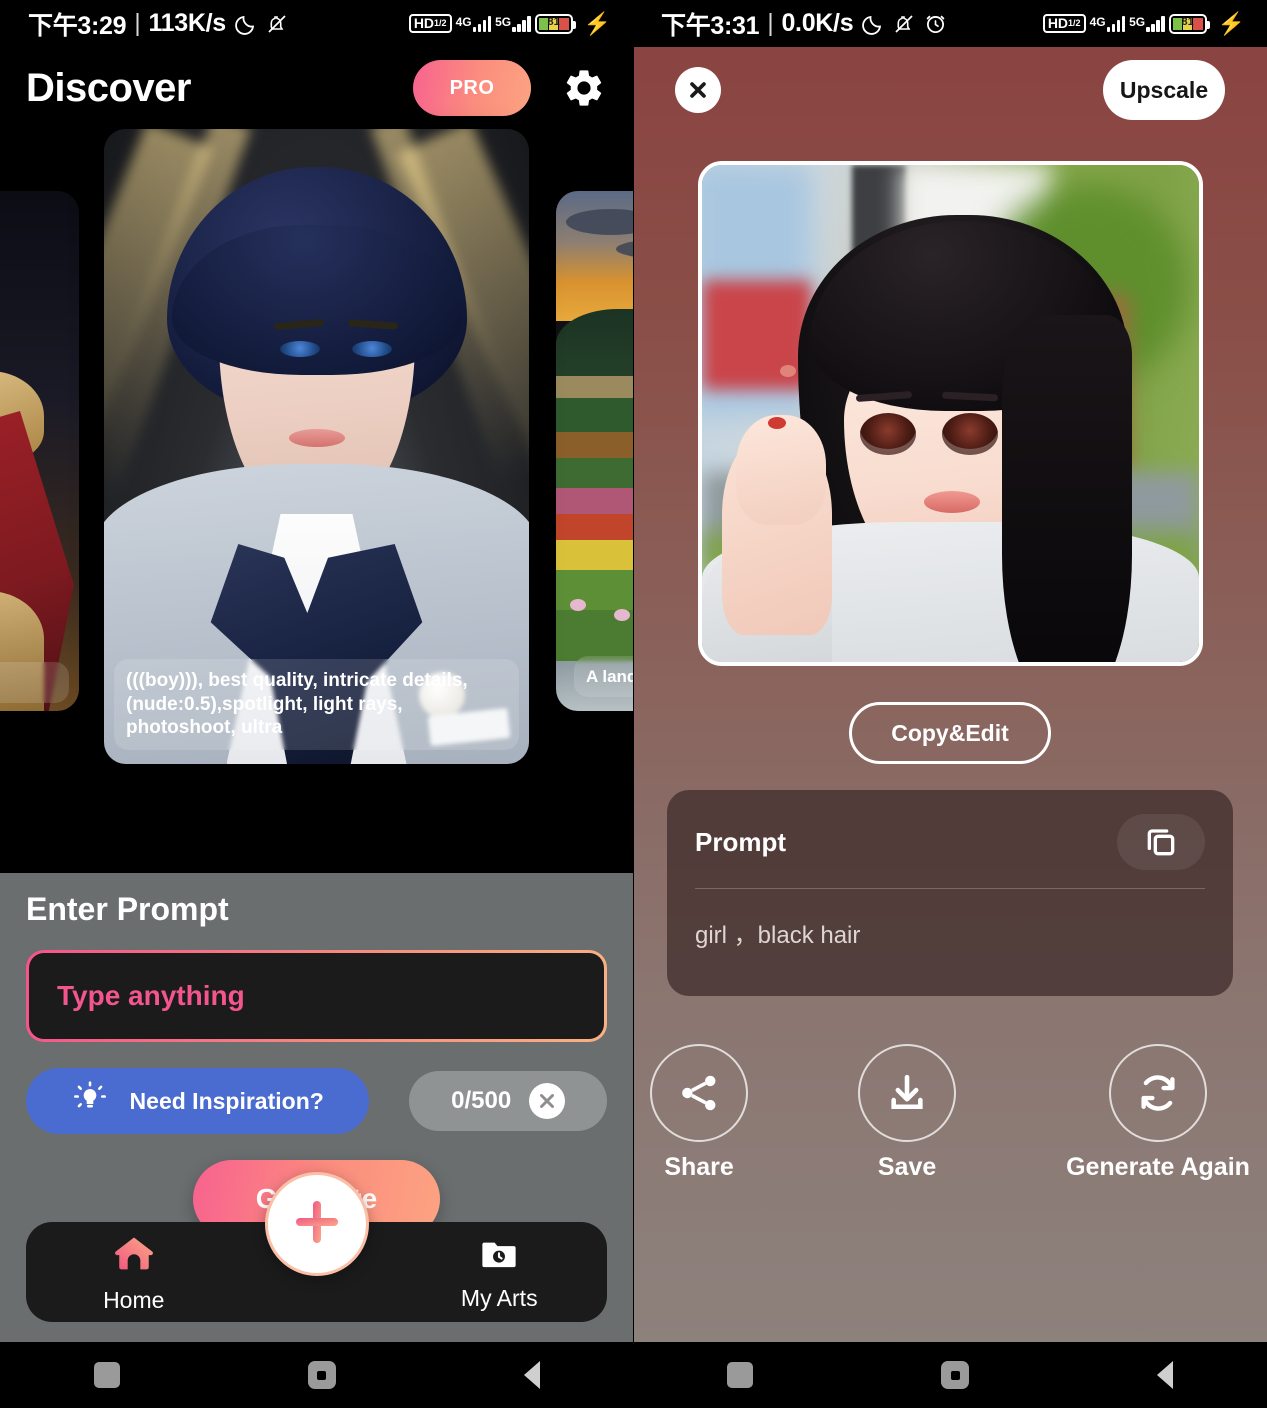 The height and width of the screenshot is (1408, 1267). Describe the element at coordinates (316, 23) in the screenshot. I see `status-bar-left: 下午3:29 | 113K/s HD 1/2 4G 5G 81 ⚡` at that location.